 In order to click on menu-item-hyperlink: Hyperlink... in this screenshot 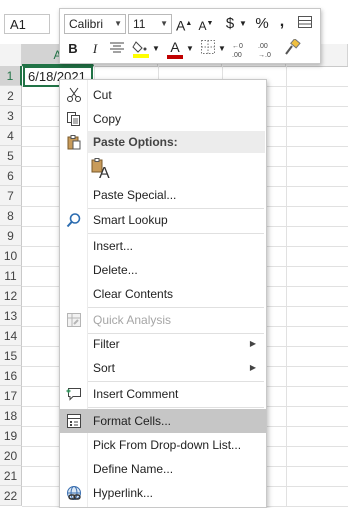, I will do `click(163, 493)`.